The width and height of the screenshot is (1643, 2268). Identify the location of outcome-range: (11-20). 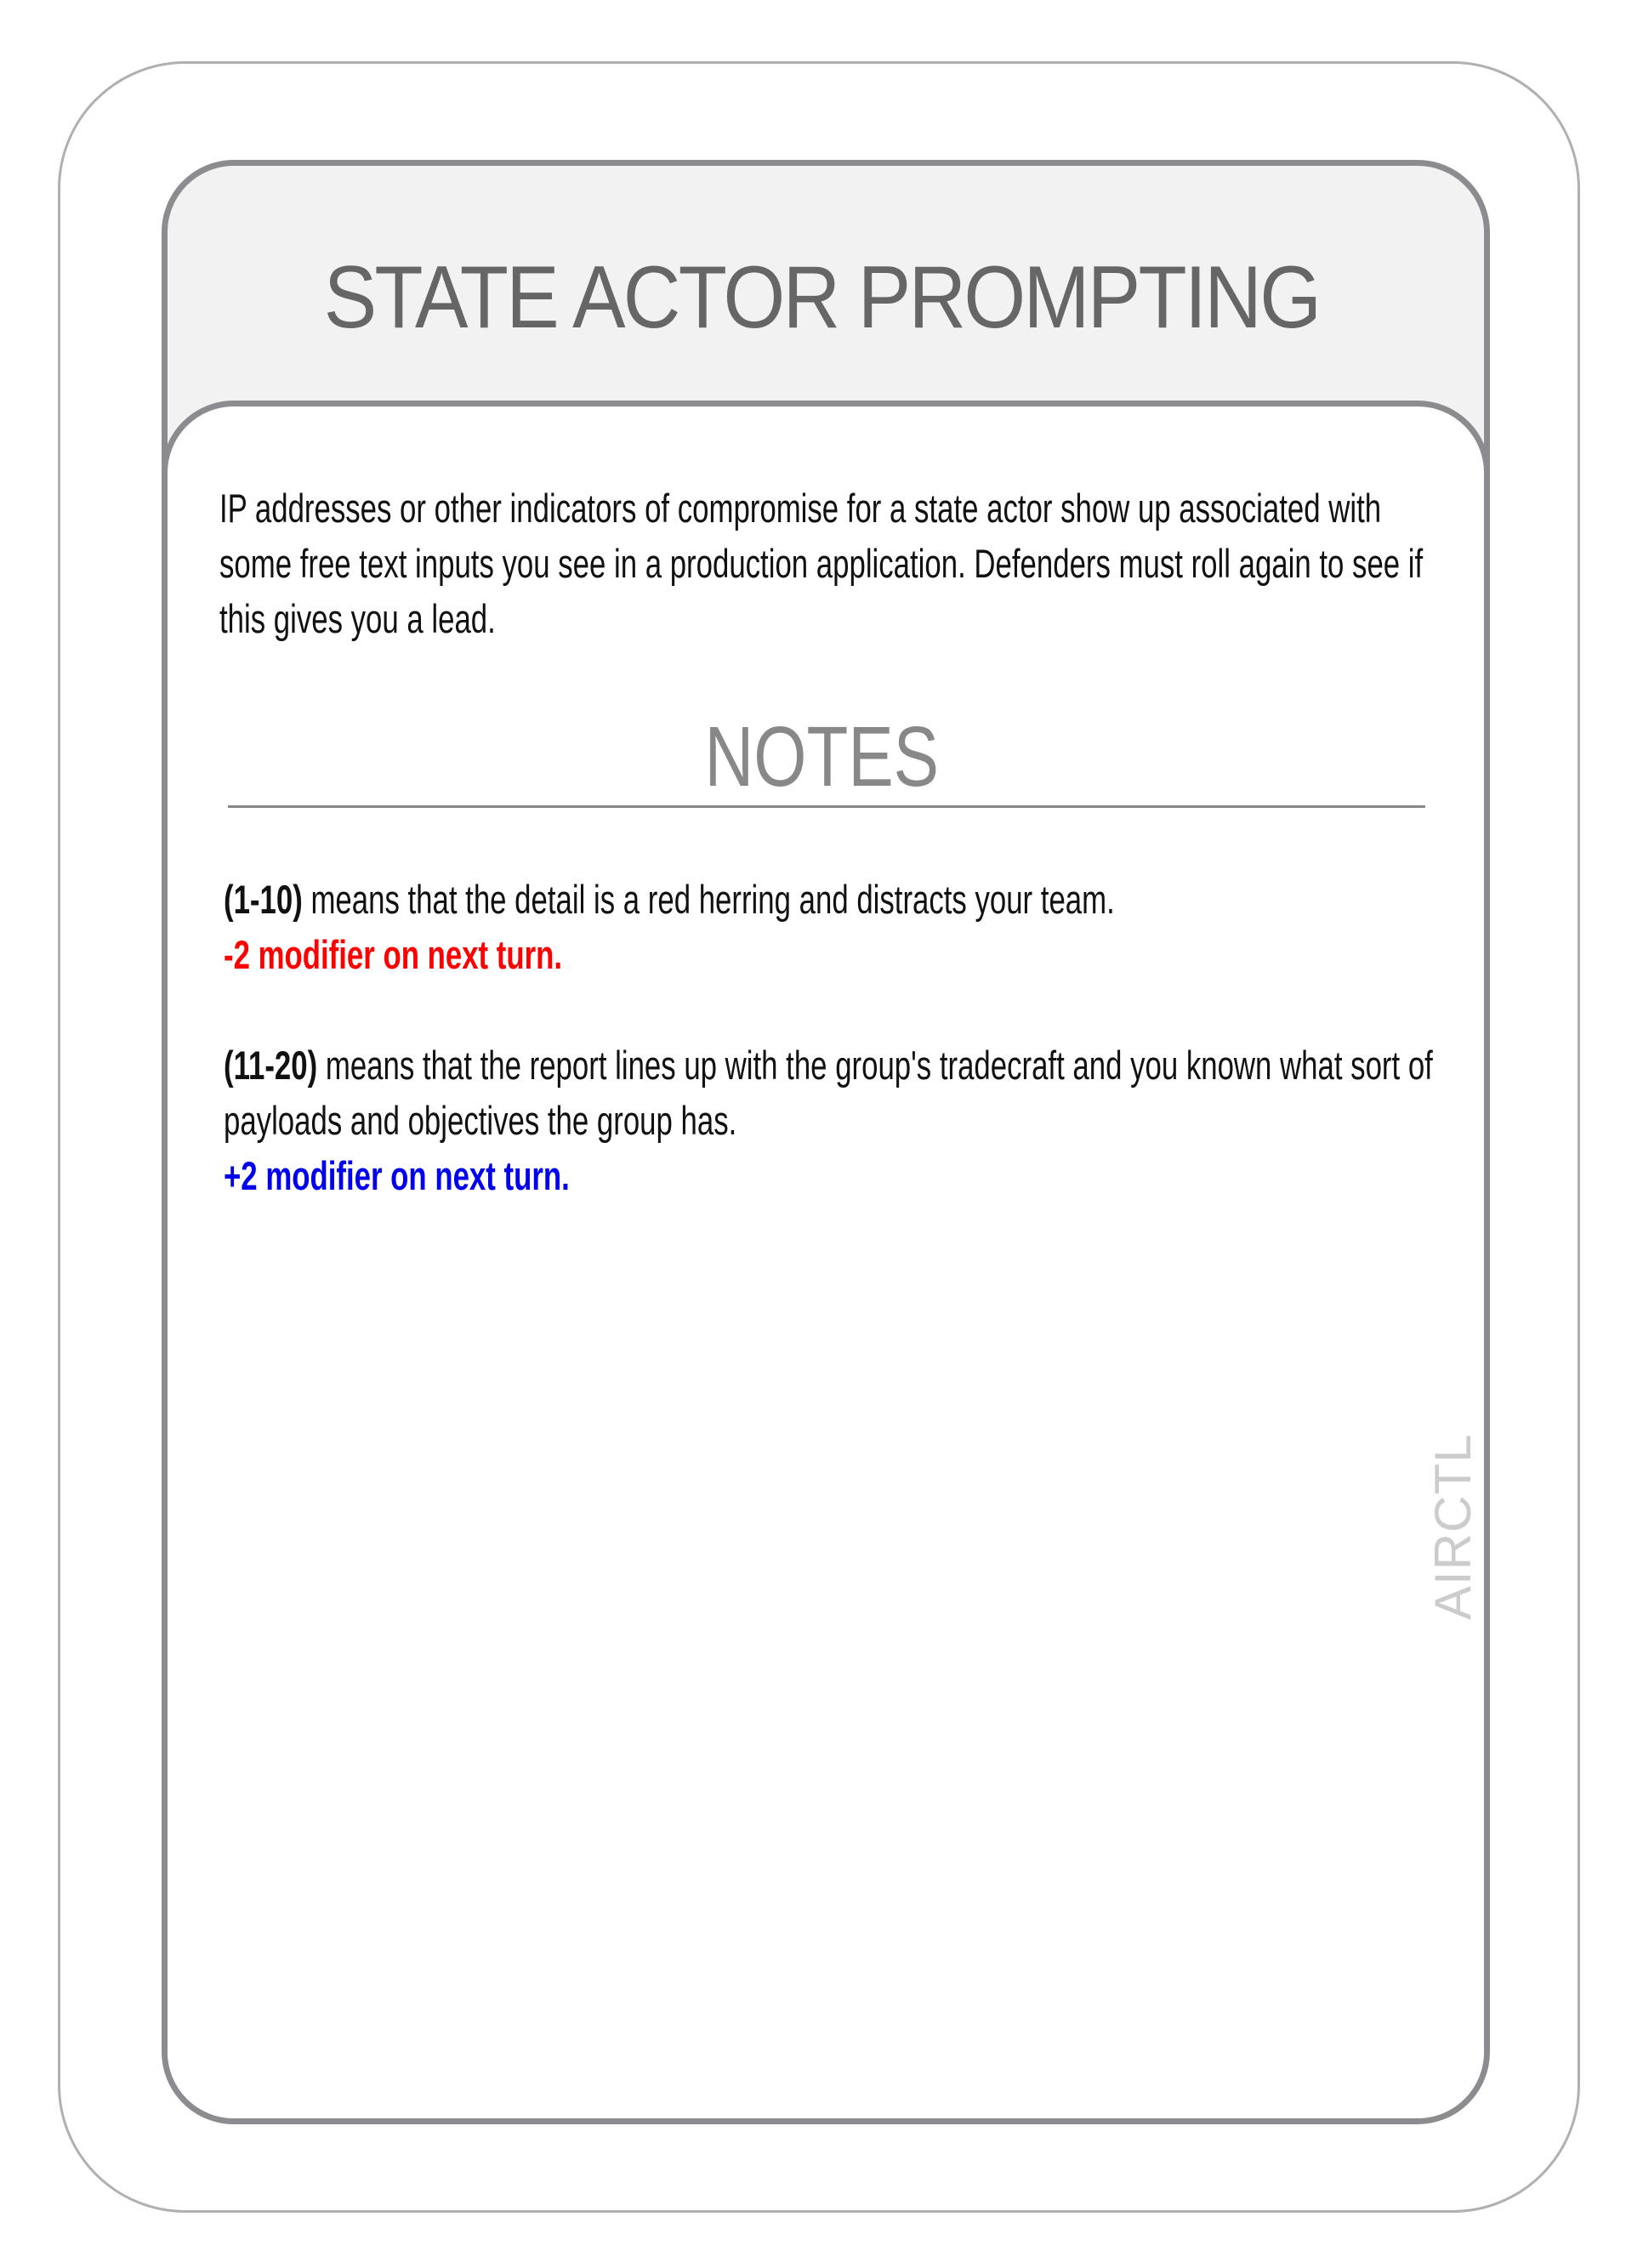
(271, 1065).